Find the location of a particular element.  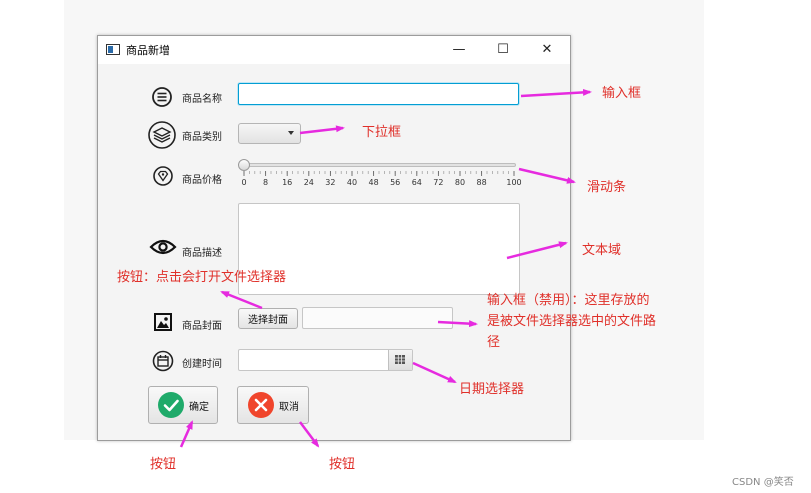

arrow-textarea is located at coordinates (537, 250).